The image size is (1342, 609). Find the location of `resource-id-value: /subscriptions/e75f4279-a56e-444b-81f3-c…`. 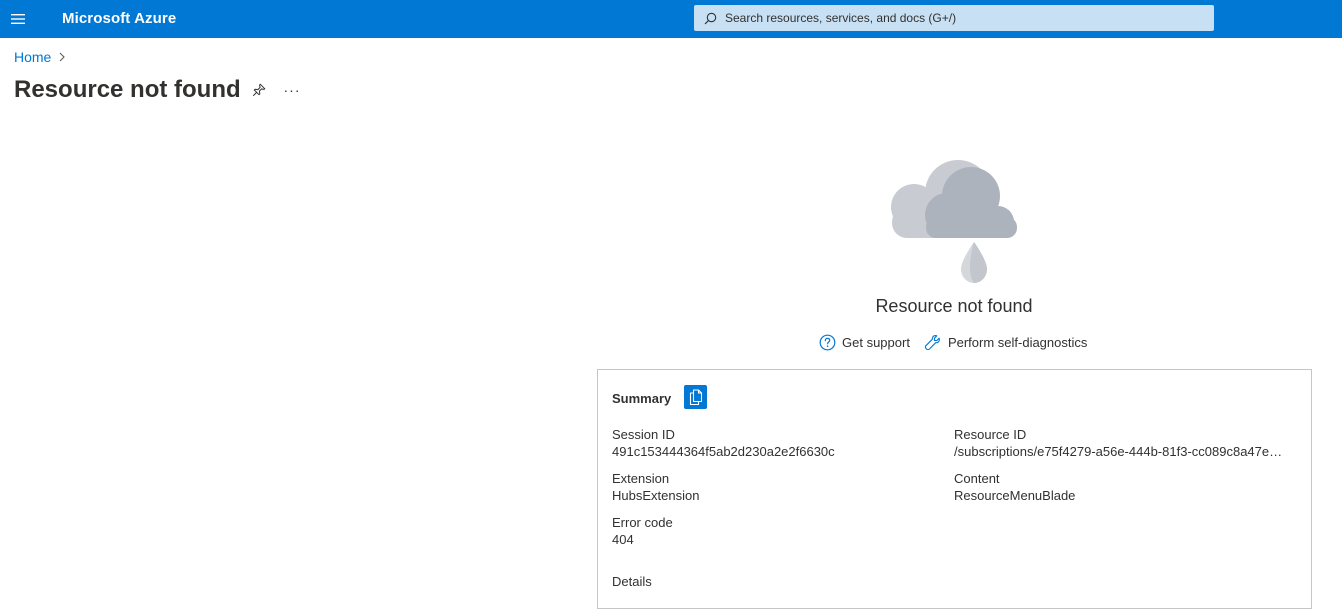

resource-id-value: /subscriptions/e75f4279-a56e-444b-81f3-c… is located at coordinates (1120, 451).